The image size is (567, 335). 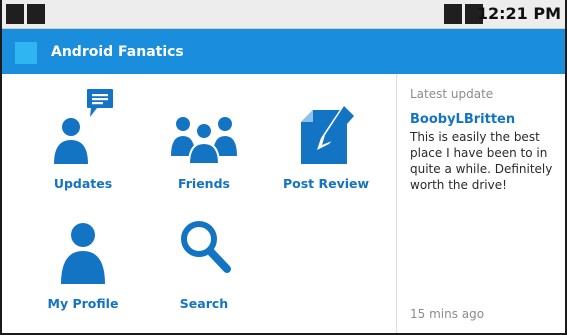 What do you see at coordinates (326, 183) in the screenshot?
I see `post-review-label: Post Review` at bounding box center [326, 183].